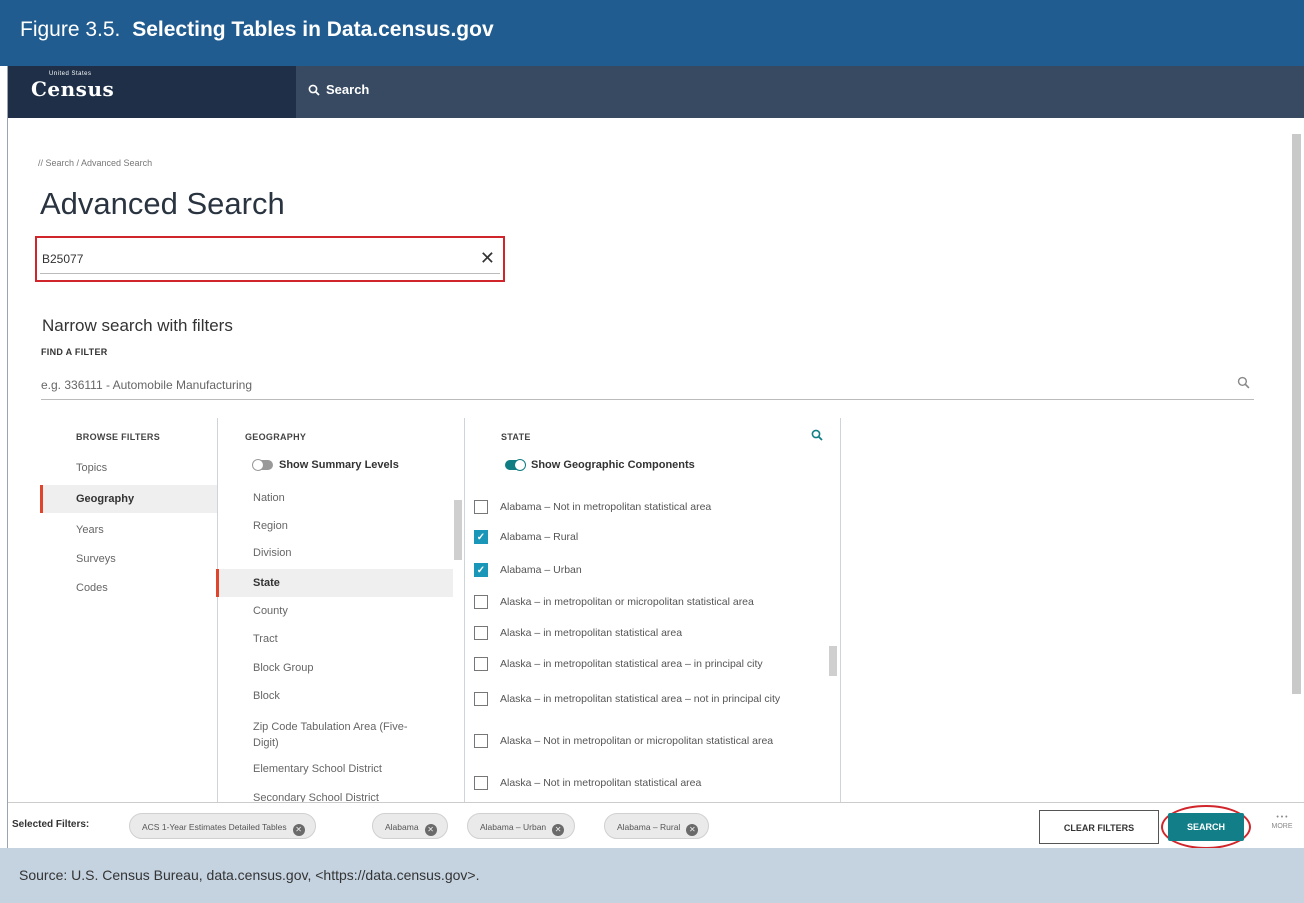  What do you see at coordinates (334, 700) in the screenshot?
I see `geography-item-block: Block` at bounding box center [334, 700].